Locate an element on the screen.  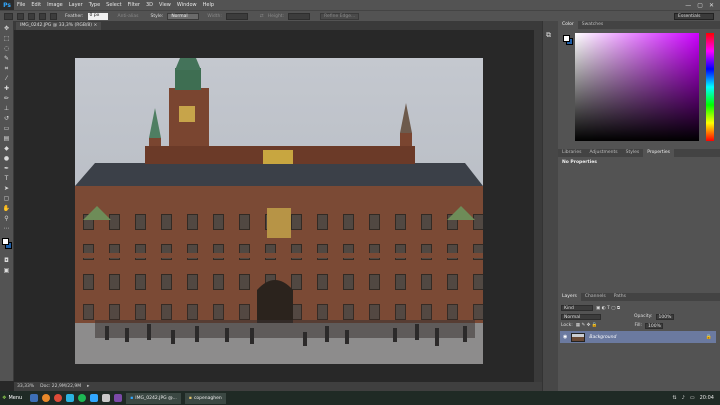
brush-icon: ✏ is located at coordinates (7, 98).